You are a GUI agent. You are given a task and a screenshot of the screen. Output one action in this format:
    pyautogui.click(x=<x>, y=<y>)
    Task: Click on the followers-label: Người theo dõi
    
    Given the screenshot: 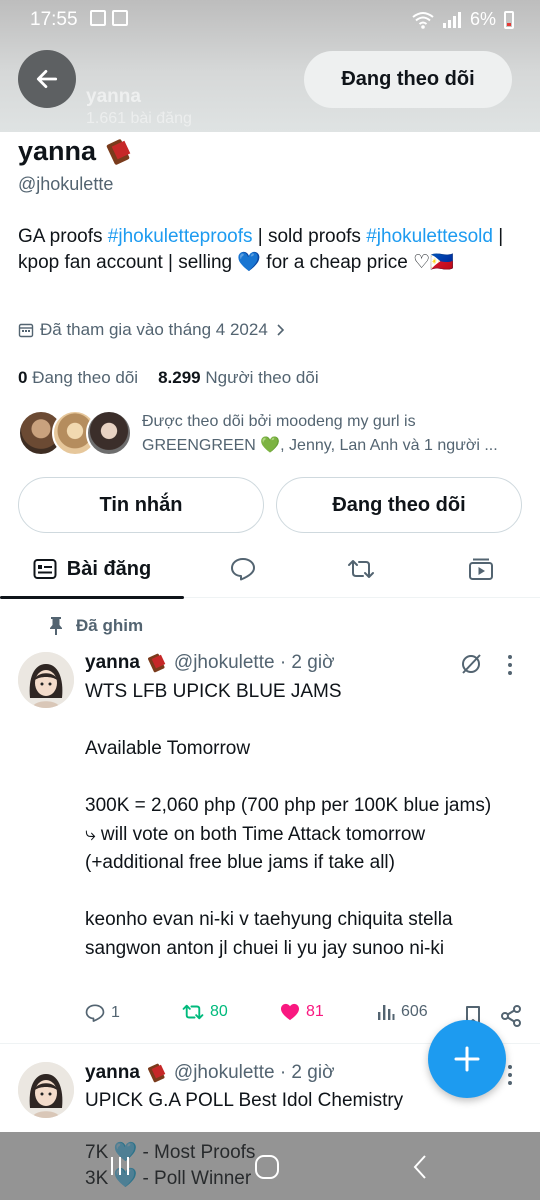 What is the action you would take?
    pyautogui.click(x=262, y=377)
    